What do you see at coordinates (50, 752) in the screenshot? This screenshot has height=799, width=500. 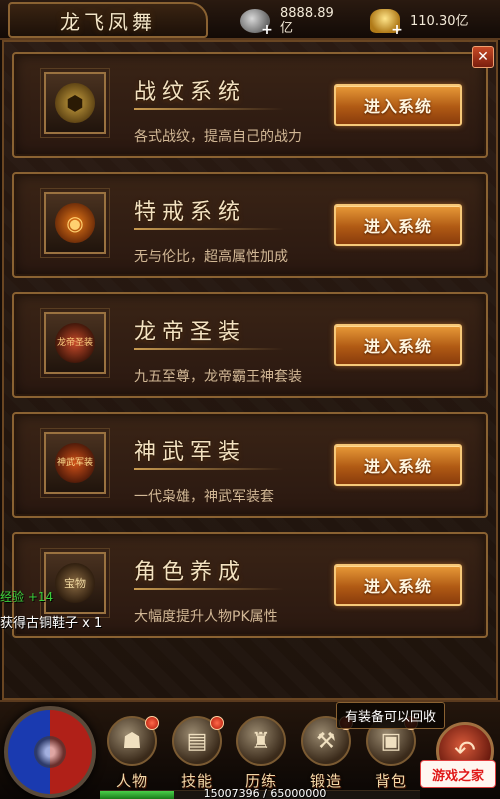 I see `yin-yang-orb-icon` at bounding box center [50, 752].